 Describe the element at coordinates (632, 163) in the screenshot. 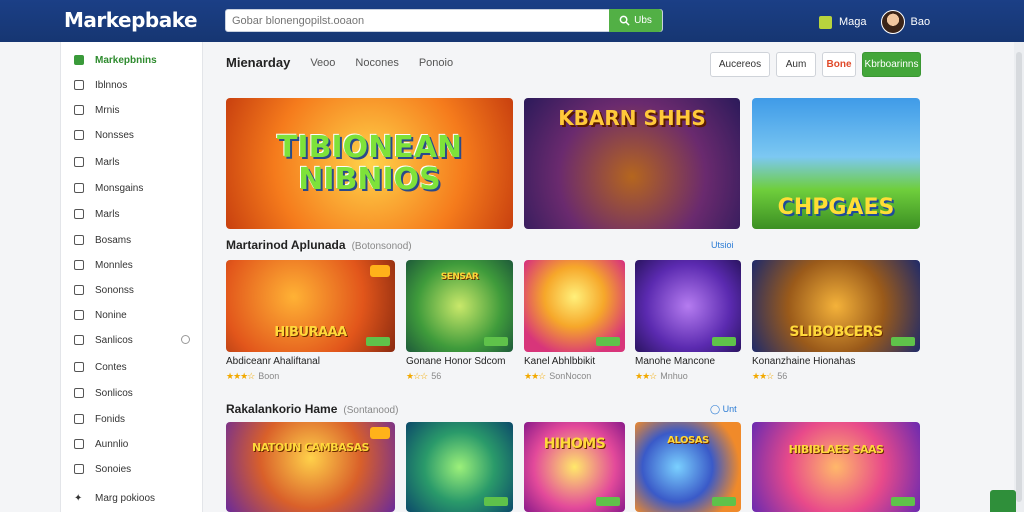

I see `featured-banner: KBARN SHHS` at that location.